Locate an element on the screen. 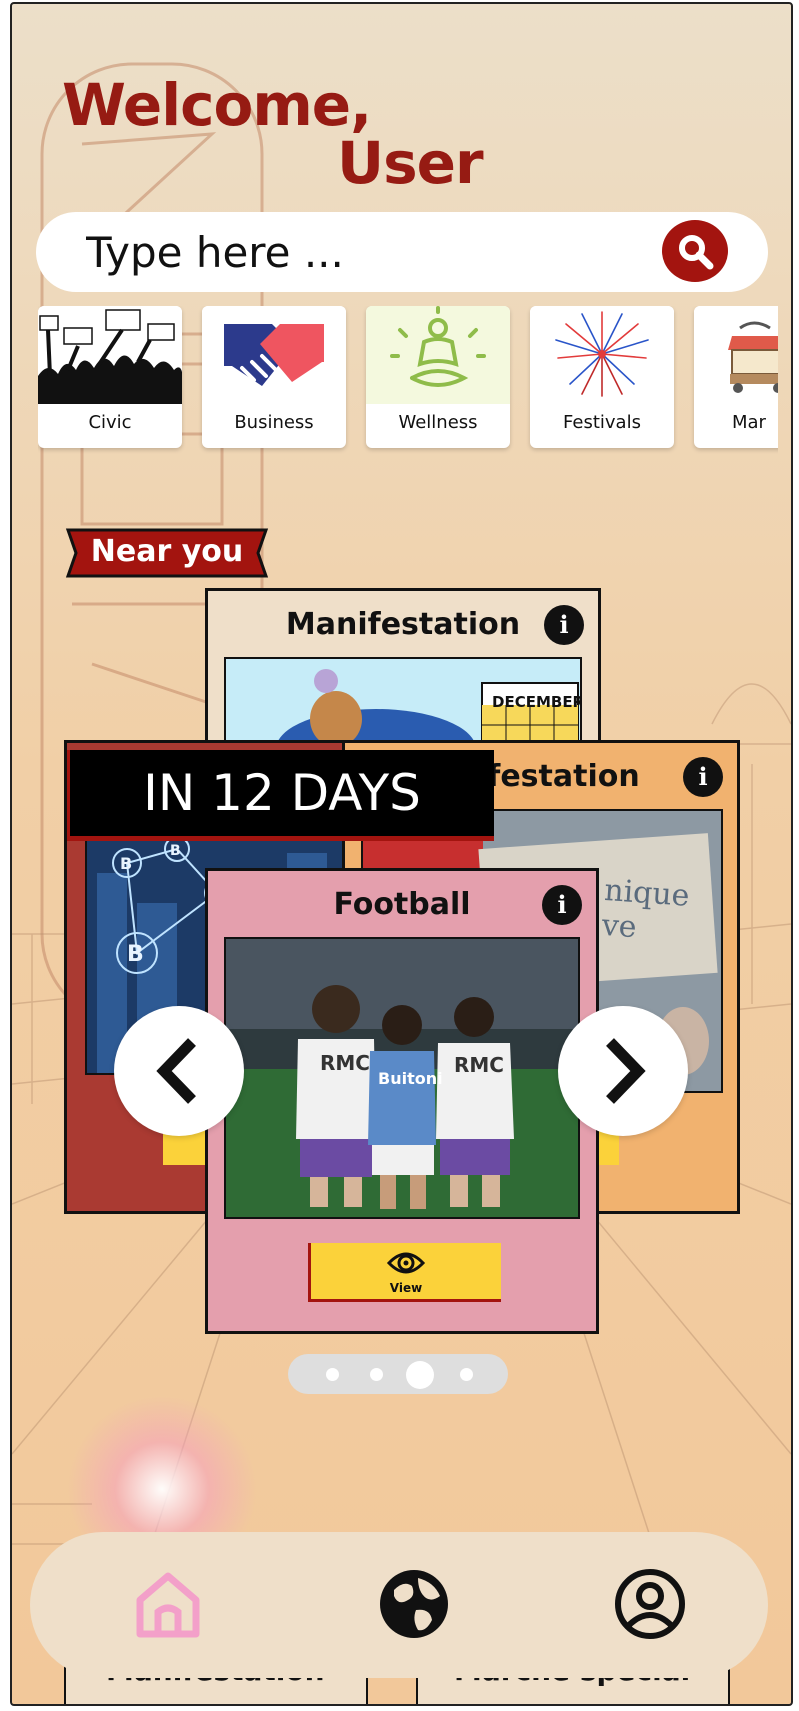 The height and width of the screenshot is (1711, 799). eye-icon is located at coordinates (406, 1263).